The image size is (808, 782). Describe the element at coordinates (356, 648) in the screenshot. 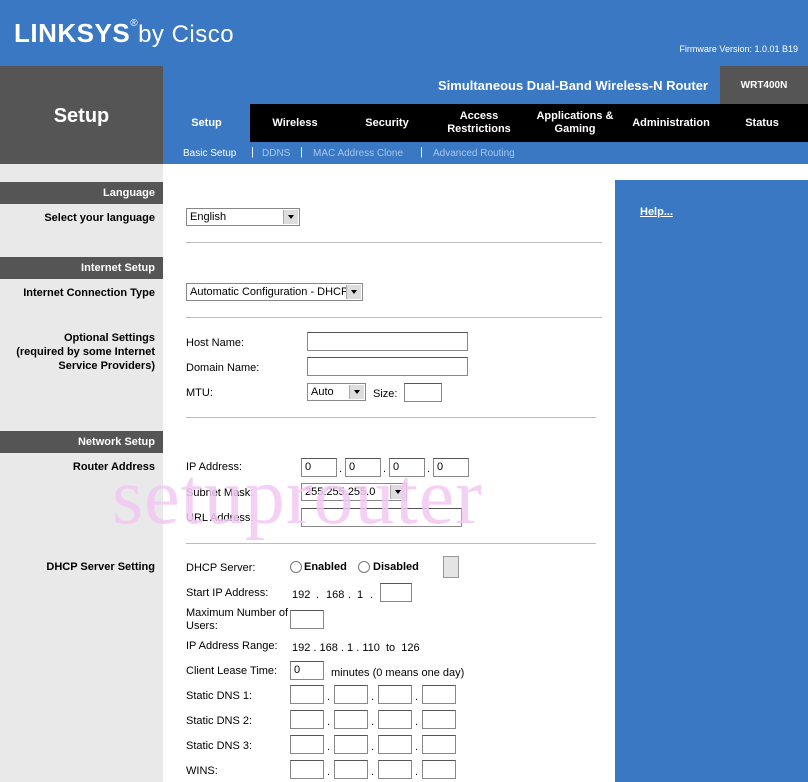

I see `ip-range-value: 192 . 168 . 1 . 110 to 126` at that location.